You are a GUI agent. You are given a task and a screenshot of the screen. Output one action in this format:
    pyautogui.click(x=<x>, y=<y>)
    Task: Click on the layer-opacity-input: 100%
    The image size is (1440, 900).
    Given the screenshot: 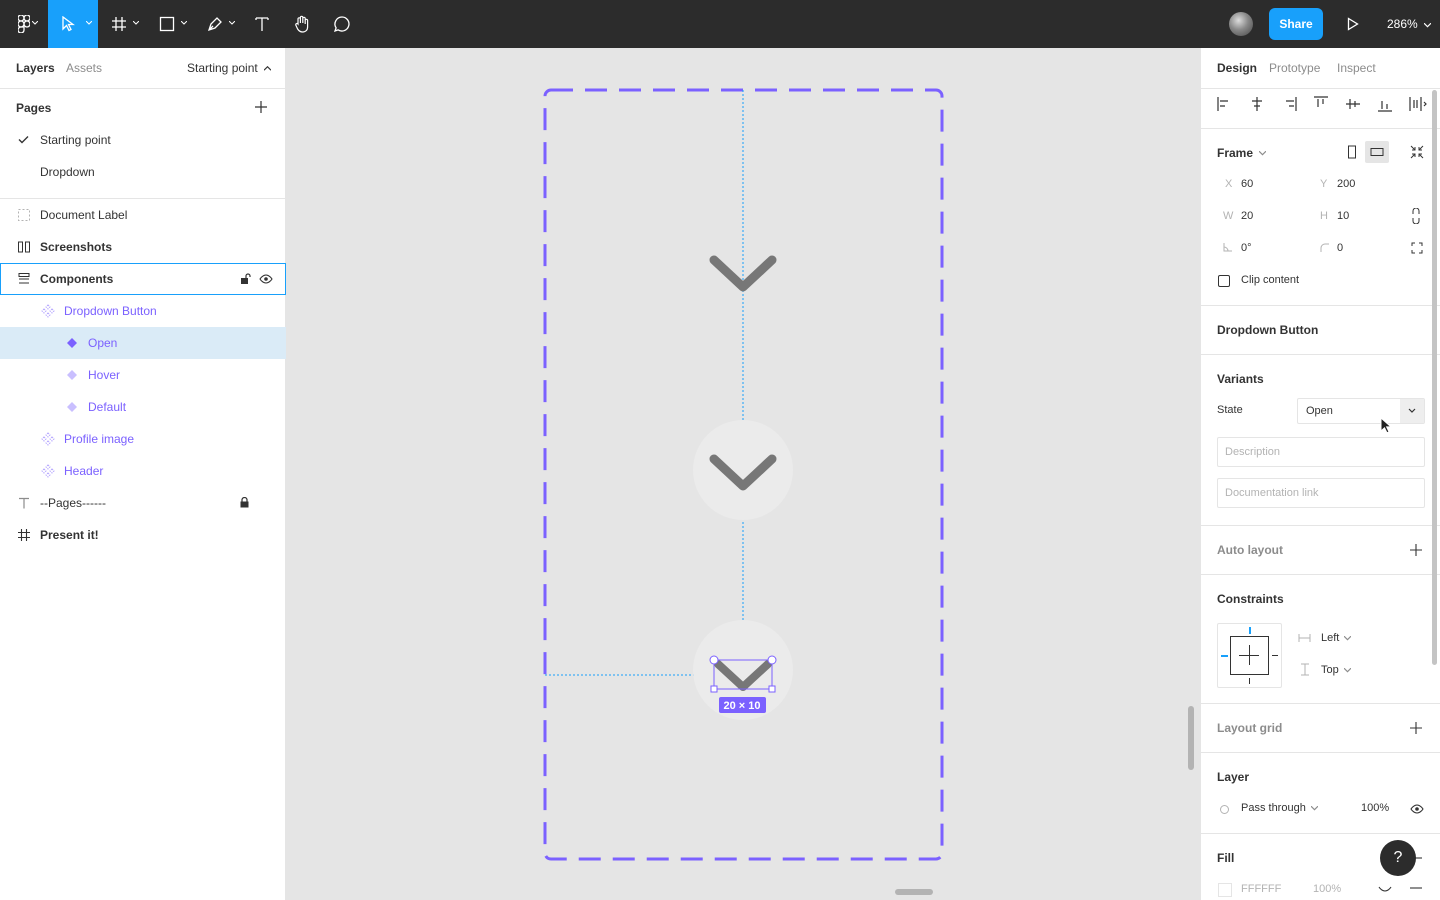 What is the action you would take?
    pyautogui.click(x=1375, y=808)
    